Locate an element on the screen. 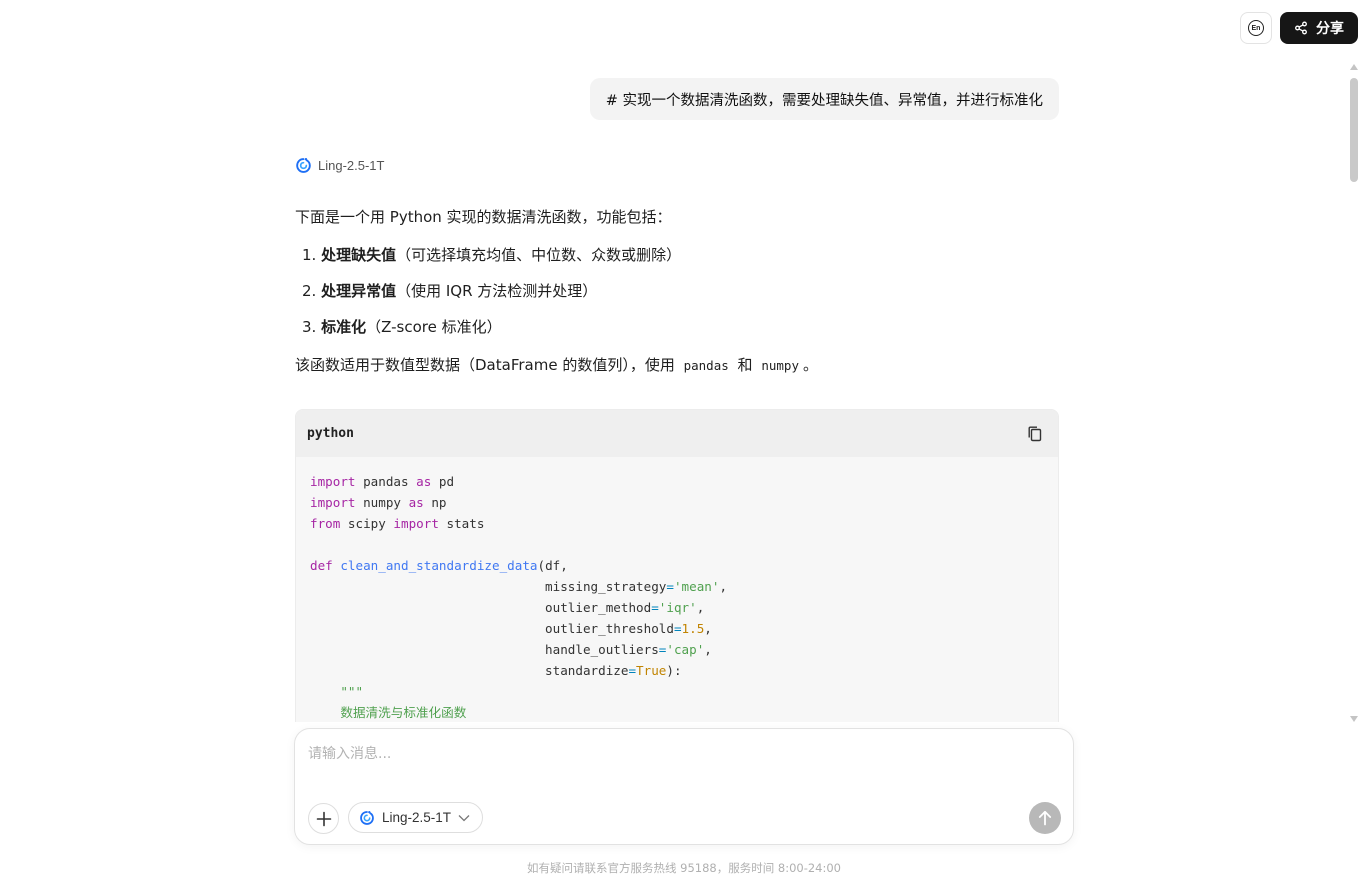 The height and width of the screenshot is (890, 1368). attach-button is located at coordinates (323, 818).